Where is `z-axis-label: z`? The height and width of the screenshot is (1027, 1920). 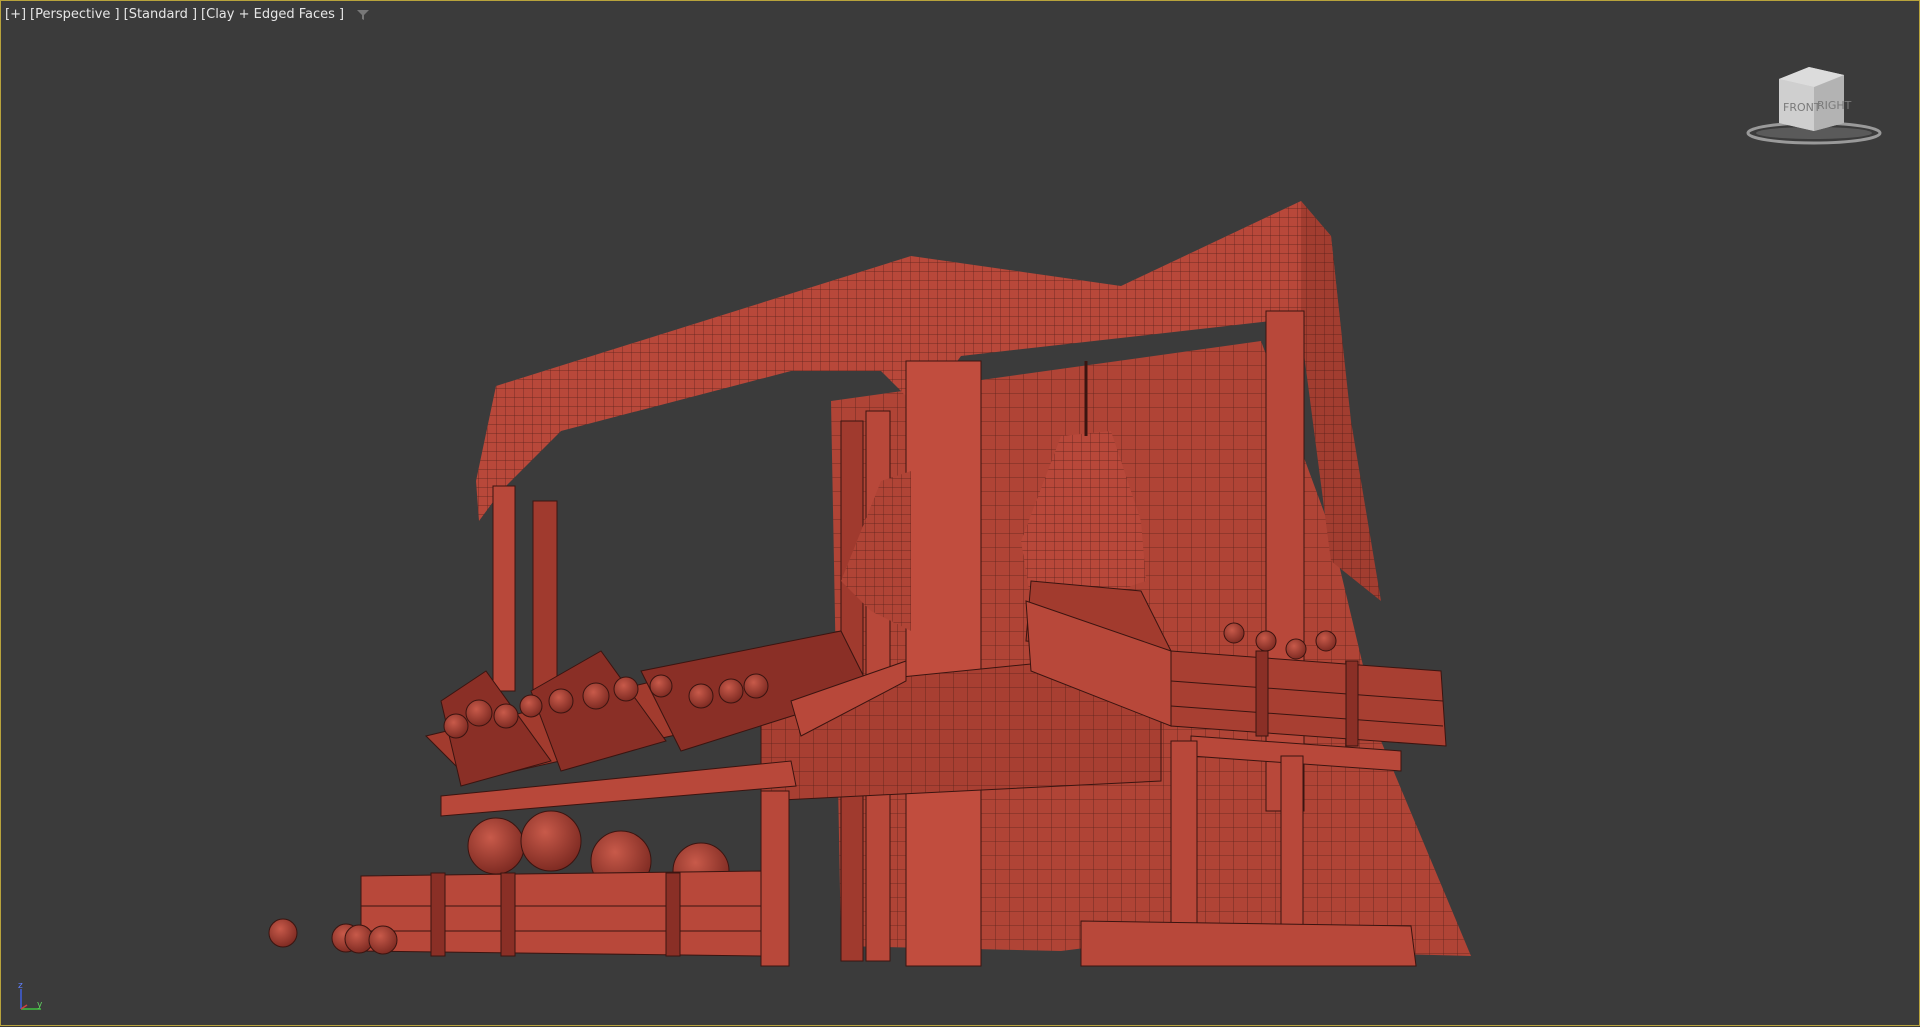 z-axis-label: z is located at coordinates (20, 986).